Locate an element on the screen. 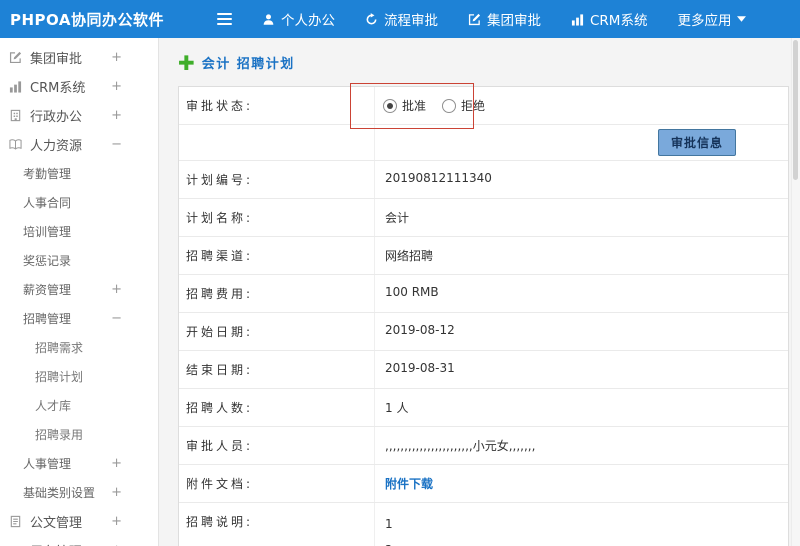  topbar: PHPOA协同办公软件 个人办公 流程审批 集团审批 CRM系统 更多应用 is located at coordinates (400, 19).